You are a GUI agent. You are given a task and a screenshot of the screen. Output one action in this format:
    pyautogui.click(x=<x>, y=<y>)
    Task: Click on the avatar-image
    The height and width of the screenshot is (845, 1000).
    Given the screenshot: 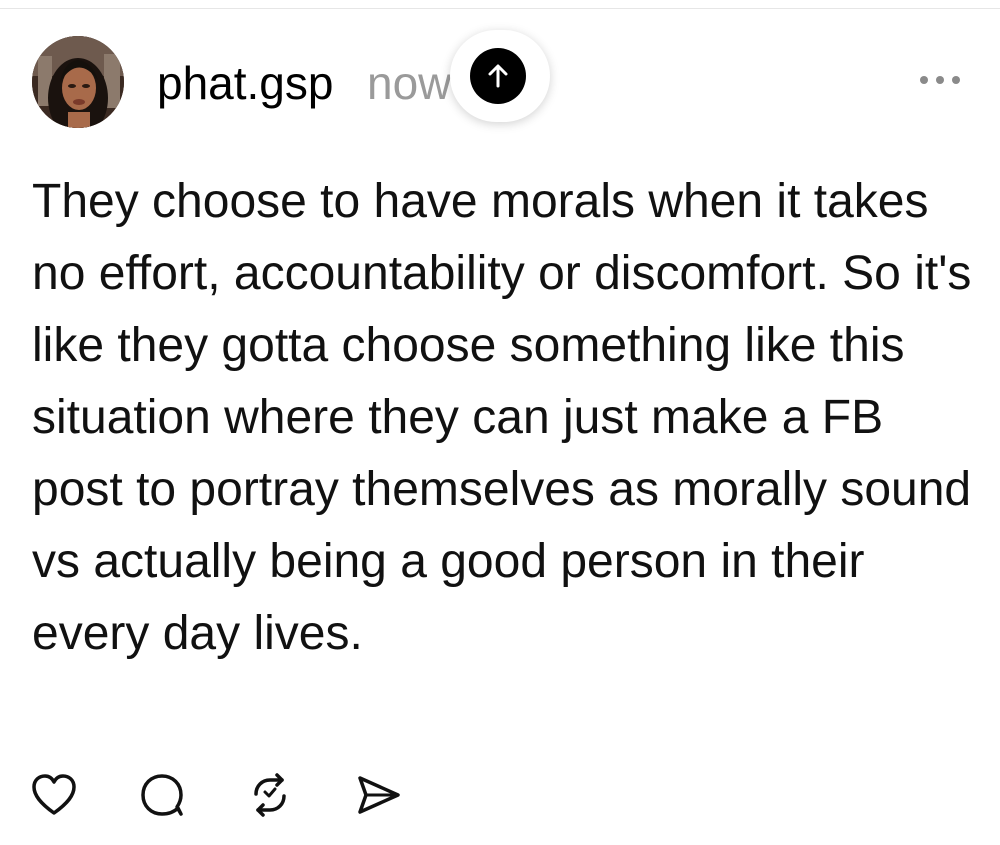 What is the action you would take?
    pyautogui.click(x=78, y=82)
    